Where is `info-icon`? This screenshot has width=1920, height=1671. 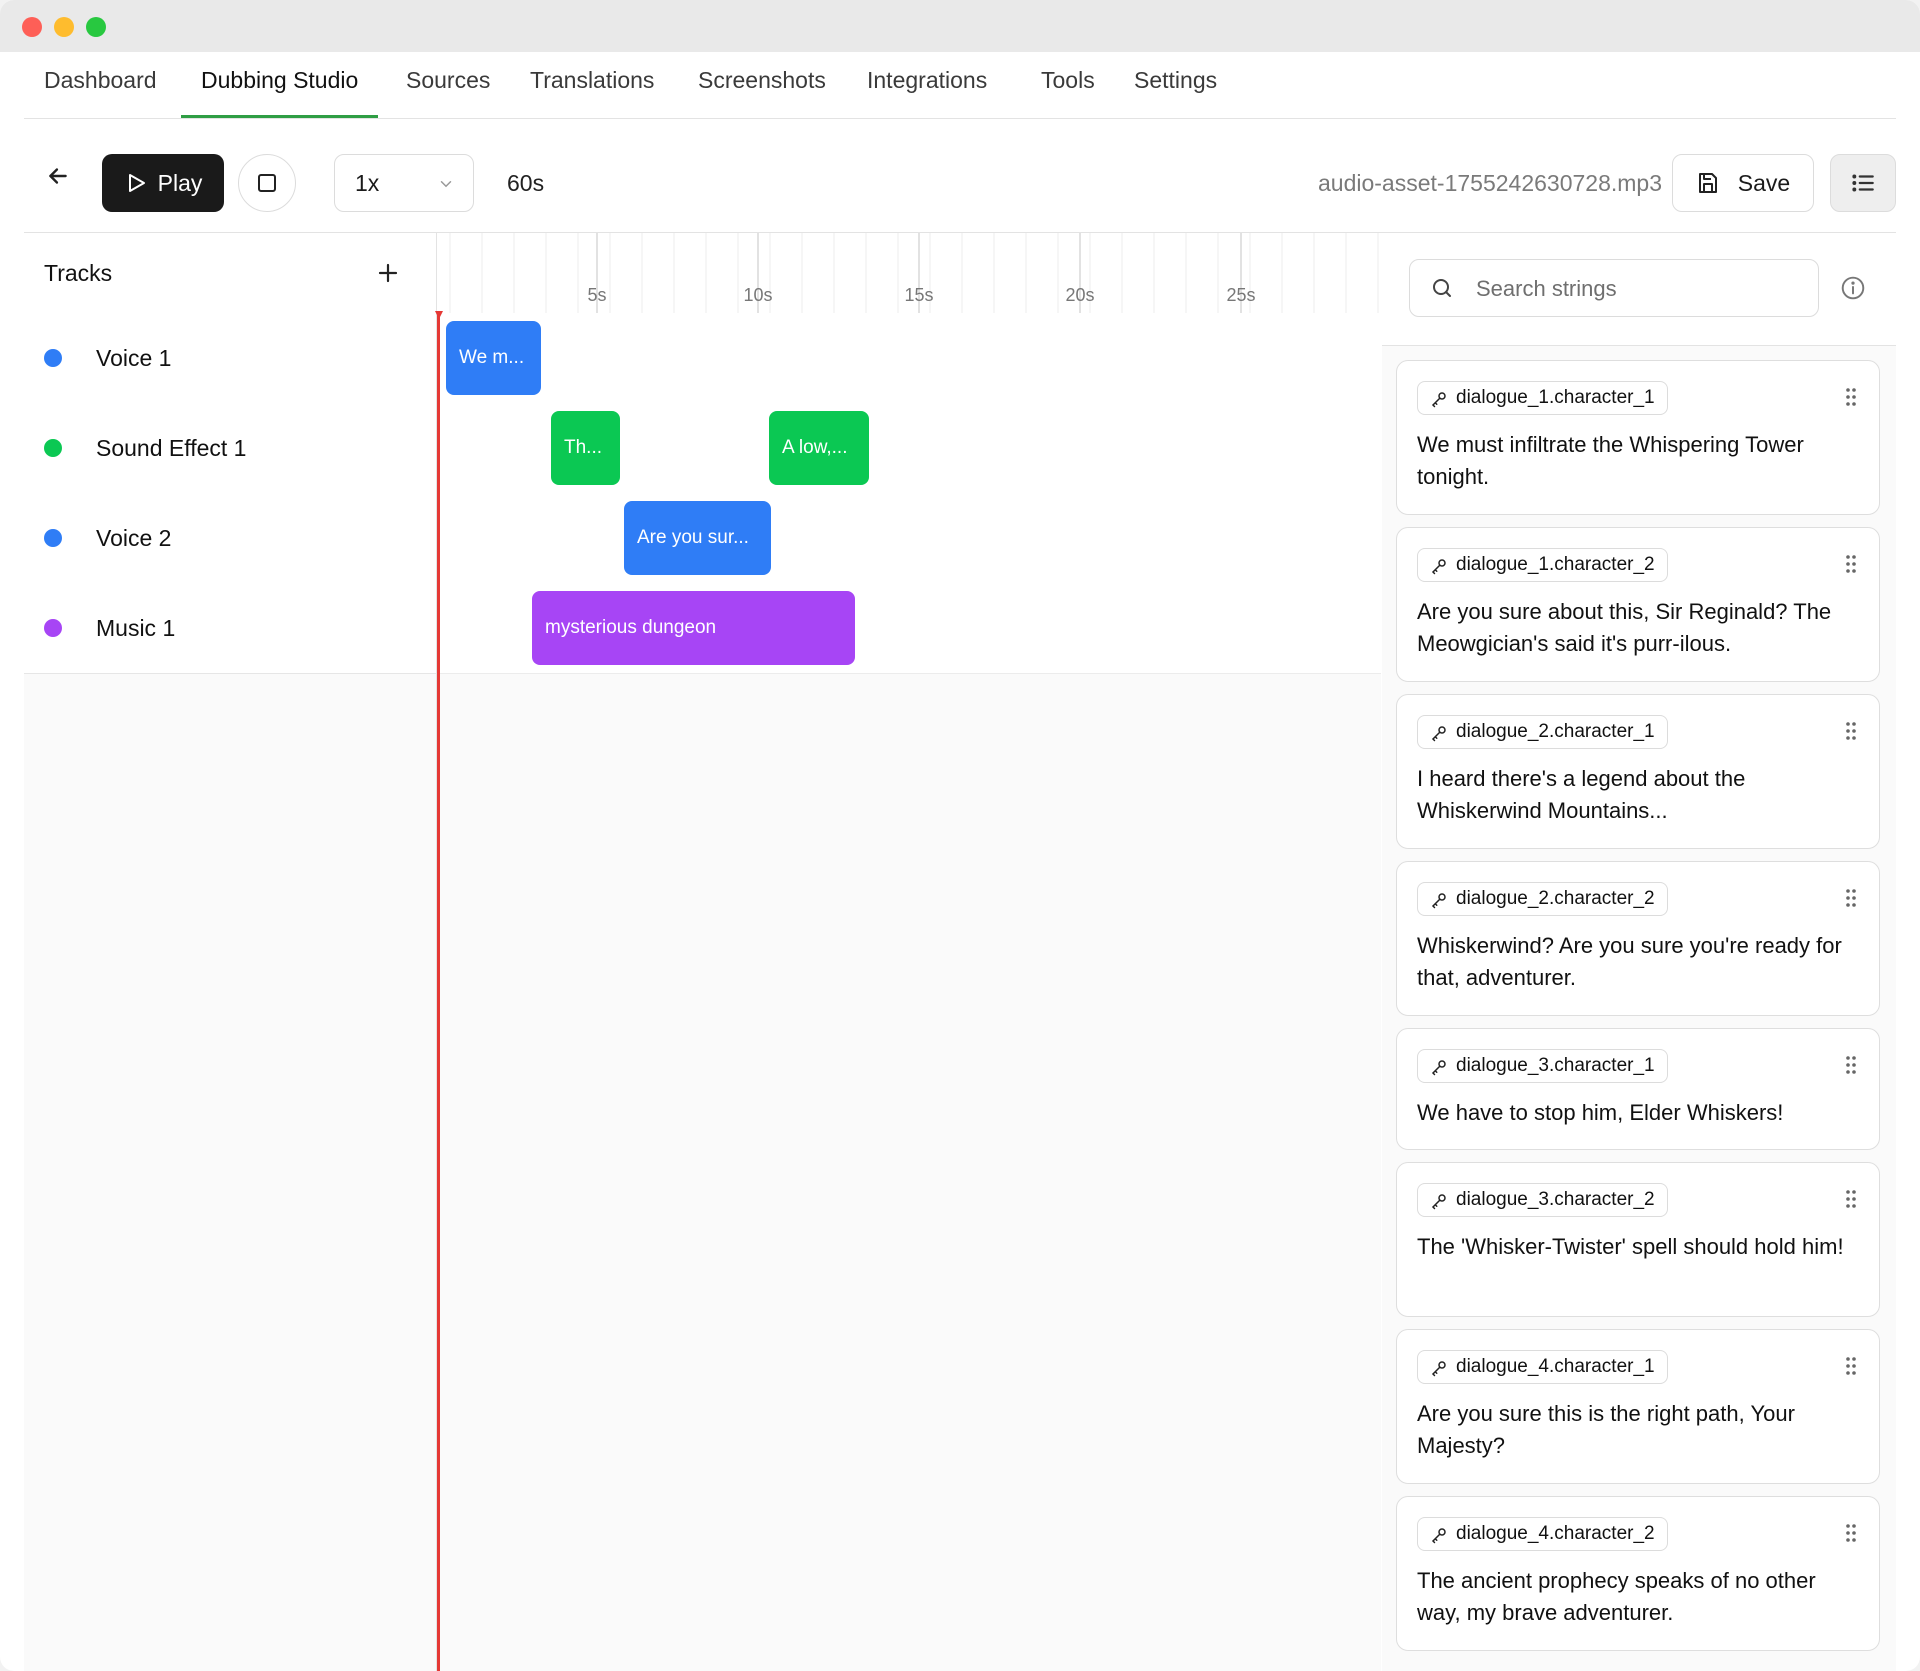
info-icon is located at coordinates (1853, 288).